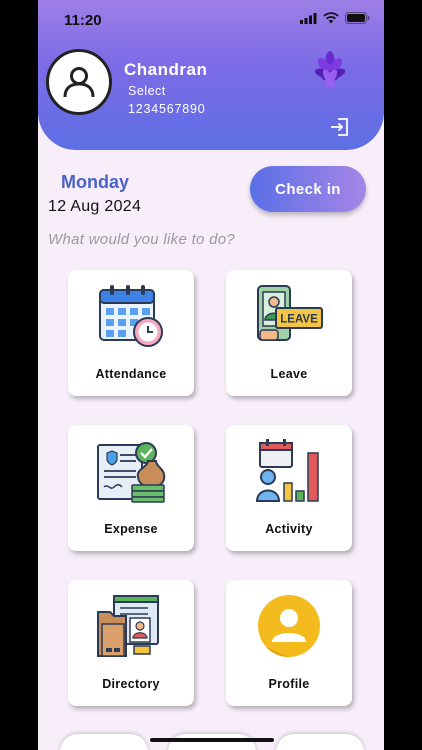 This screenshot has height=750, width=422. What do you see at coordinates (289, 684) in the screenshot?
I see `menu-label-profile: Profile` at bounding box center [289, 684].